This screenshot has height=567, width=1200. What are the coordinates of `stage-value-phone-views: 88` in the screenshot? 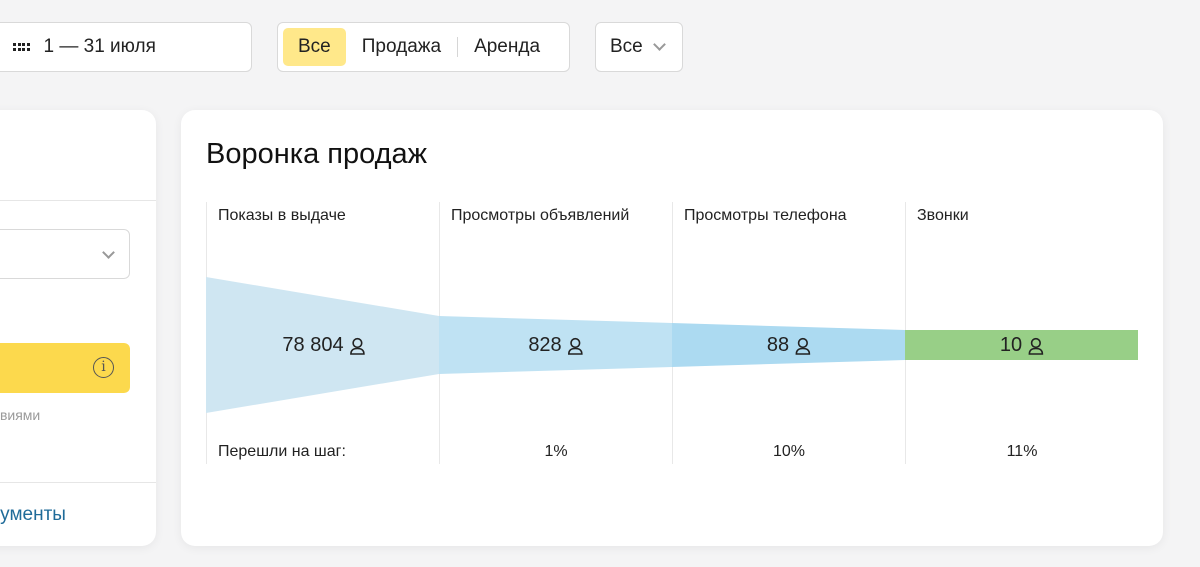 It's located at (789, 345).